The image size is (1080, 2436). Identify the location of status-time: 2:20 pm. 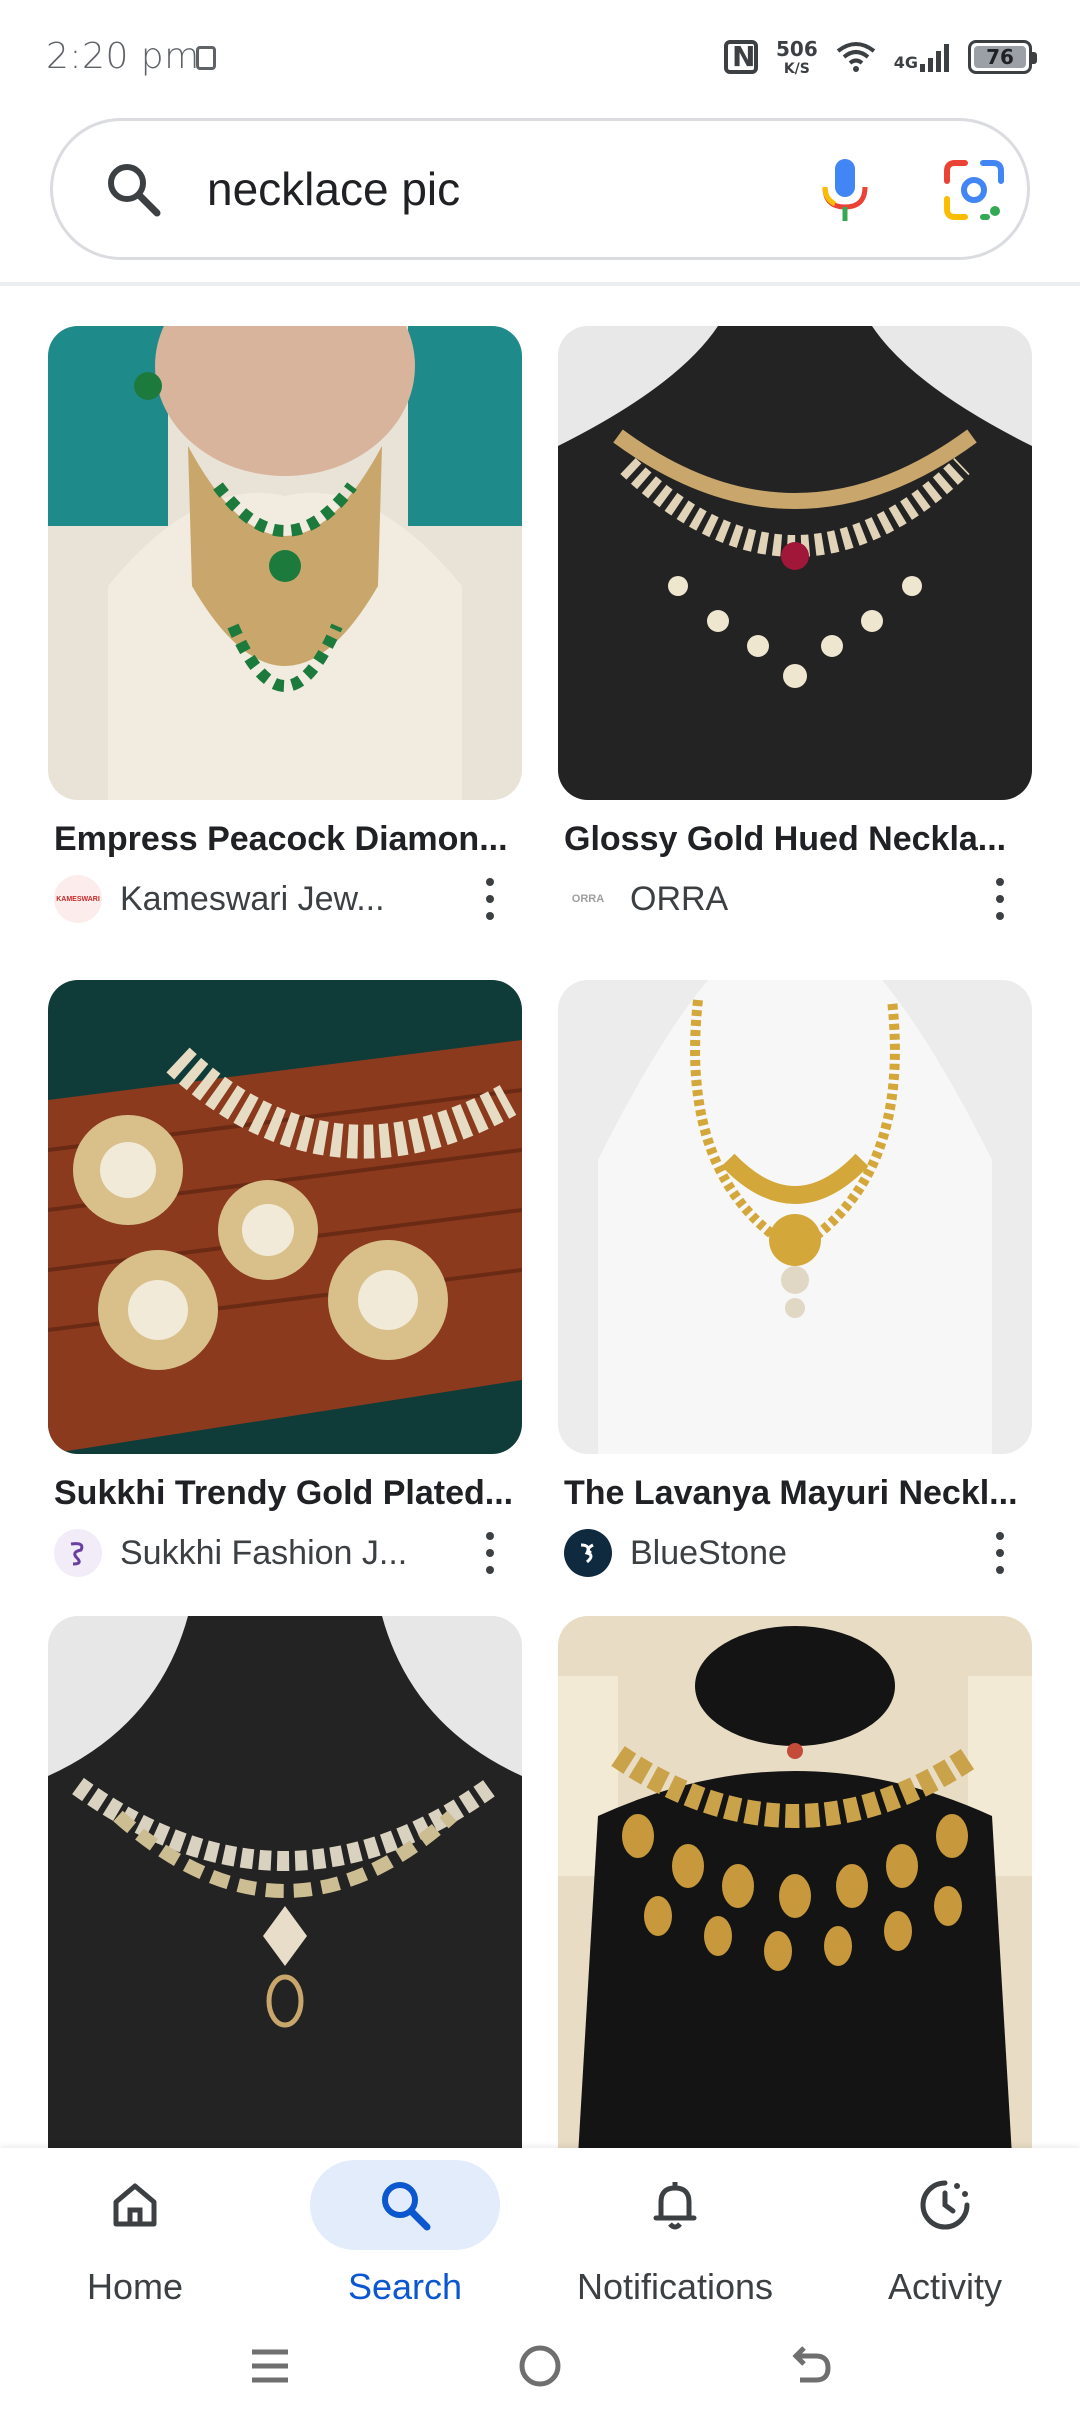
(123, 56).